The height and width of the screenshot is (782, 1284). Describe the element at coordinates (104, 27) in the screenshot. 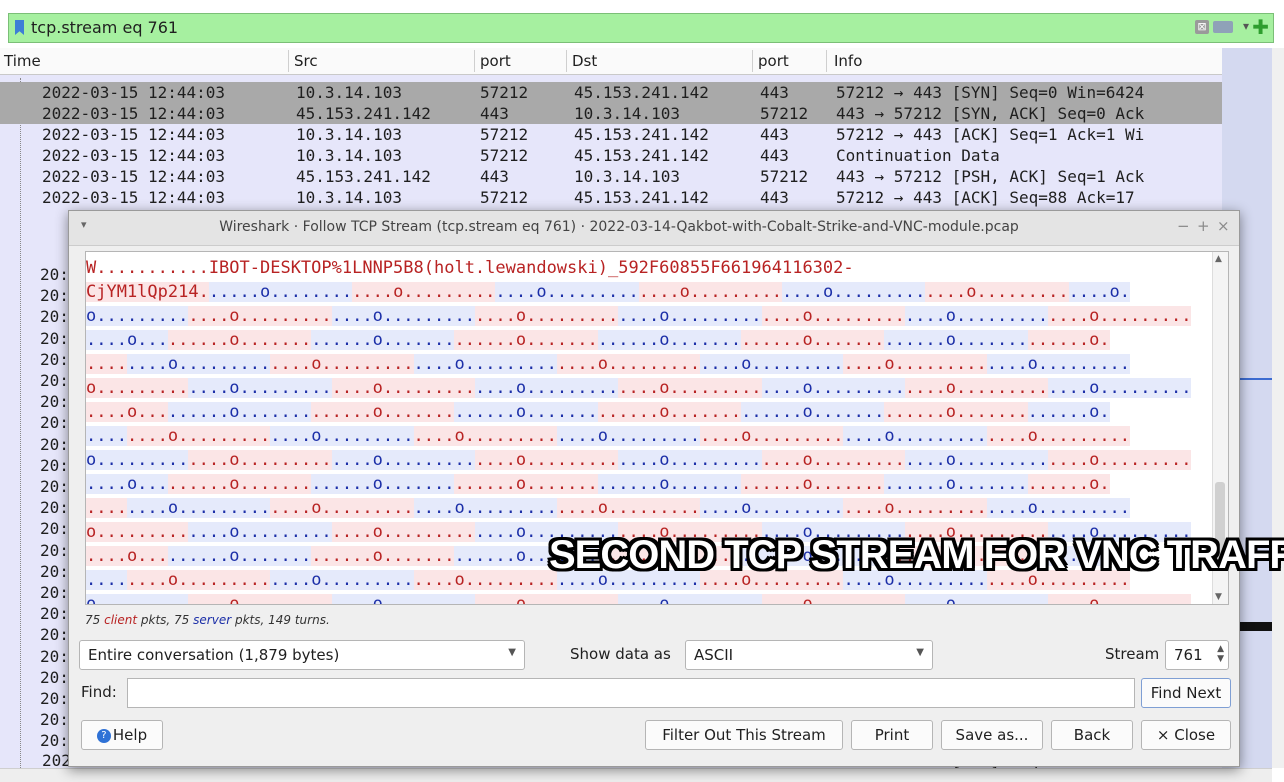

I see `display-filter-input: tcp.stream eq 761` at that location.